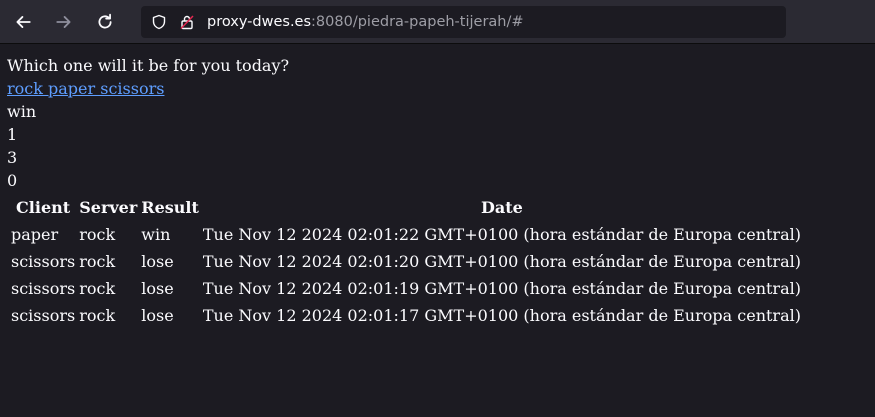 The height and width of the screenshot is (417, 875). What do you see at coordinates (35, 234) in the screenshot?
I see `cell-client: paper` at bounding box center [35, 234].